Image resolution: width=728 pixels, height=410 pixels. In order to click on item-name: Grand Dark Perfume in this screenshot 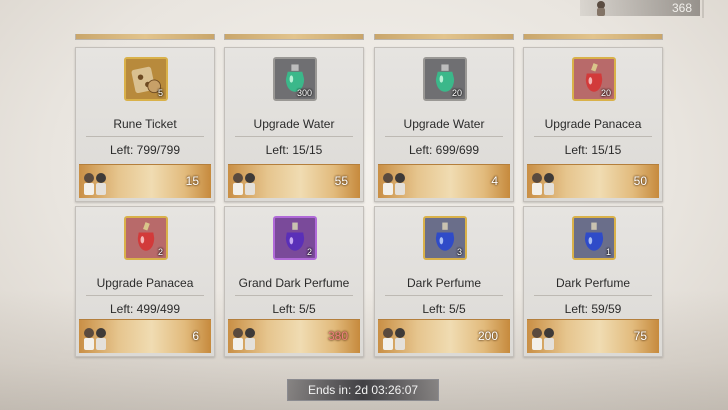, I will do `click(294, 283)`.